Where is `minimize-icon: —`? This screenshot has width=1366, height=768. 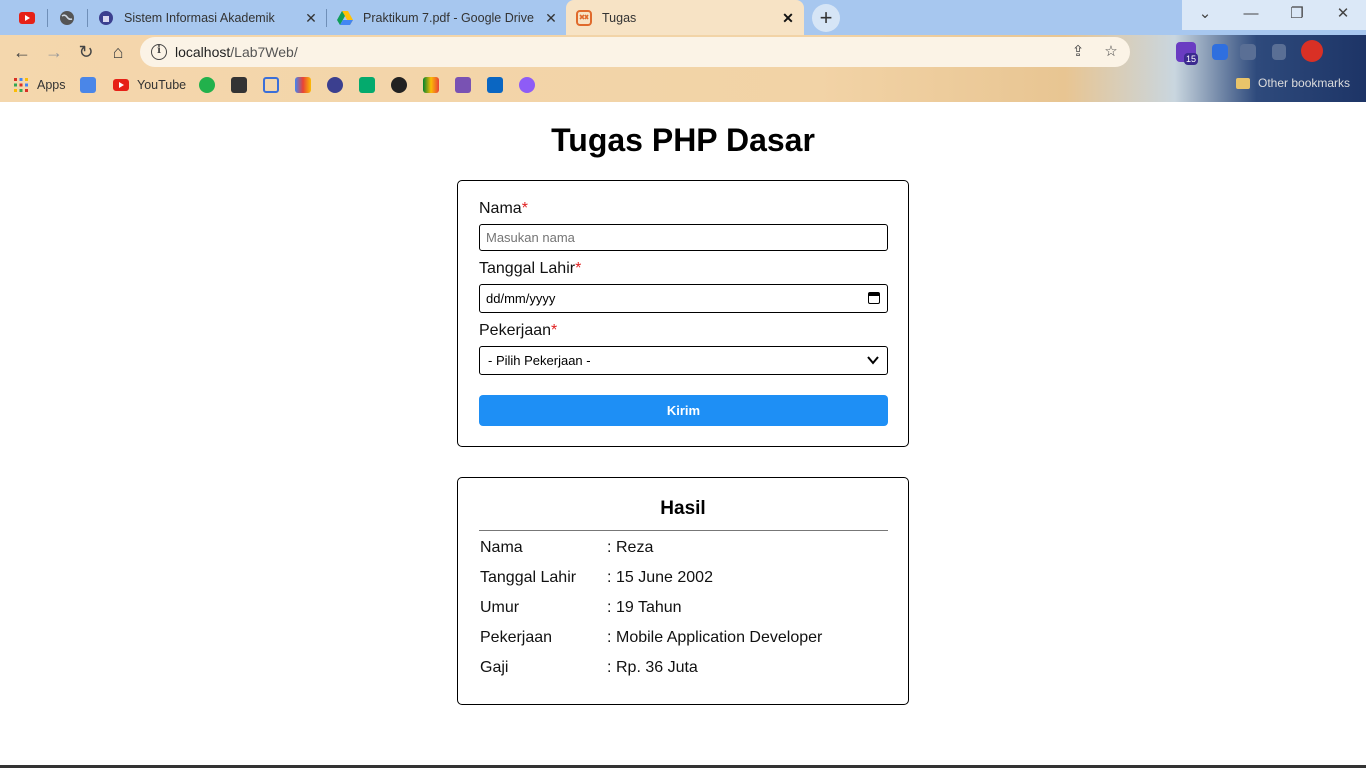
minimize-icon: — is located at coordinates (1251, 15).